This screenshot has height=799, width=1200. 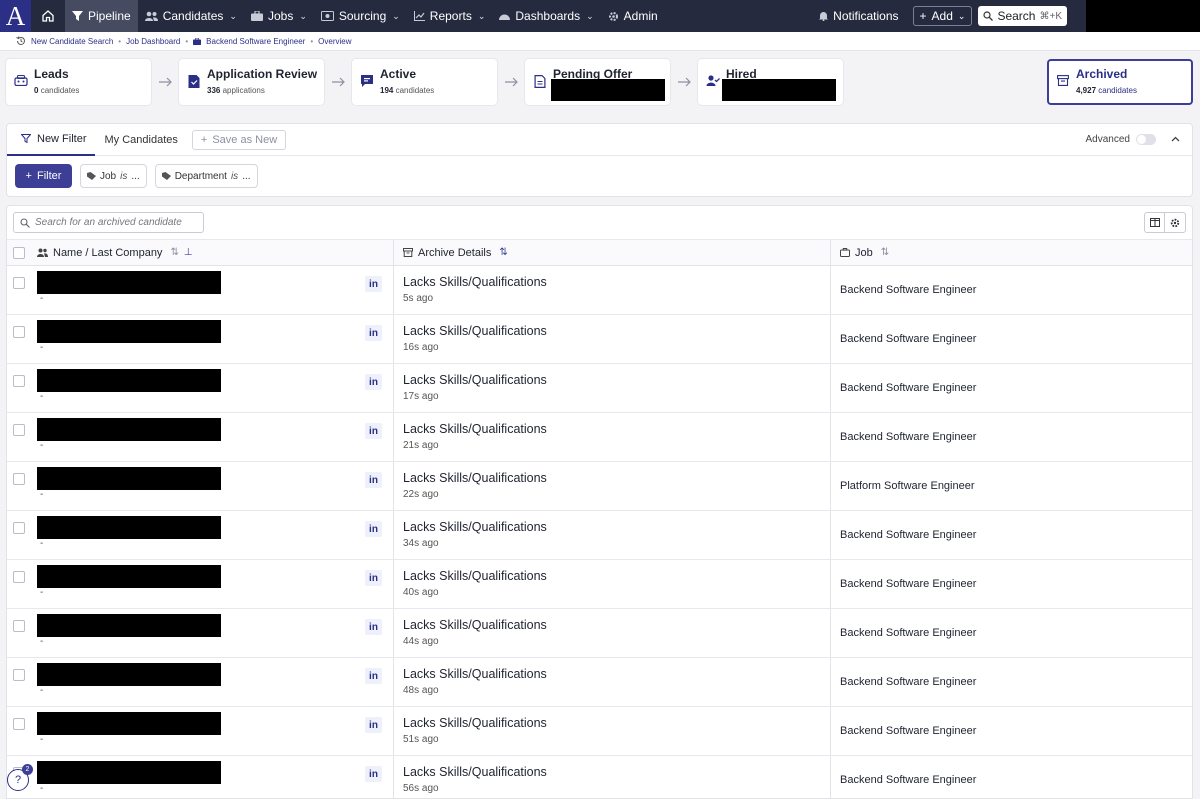 I want to click on job-cell: Platform Software Engineer, so click(x=1011, y=486).